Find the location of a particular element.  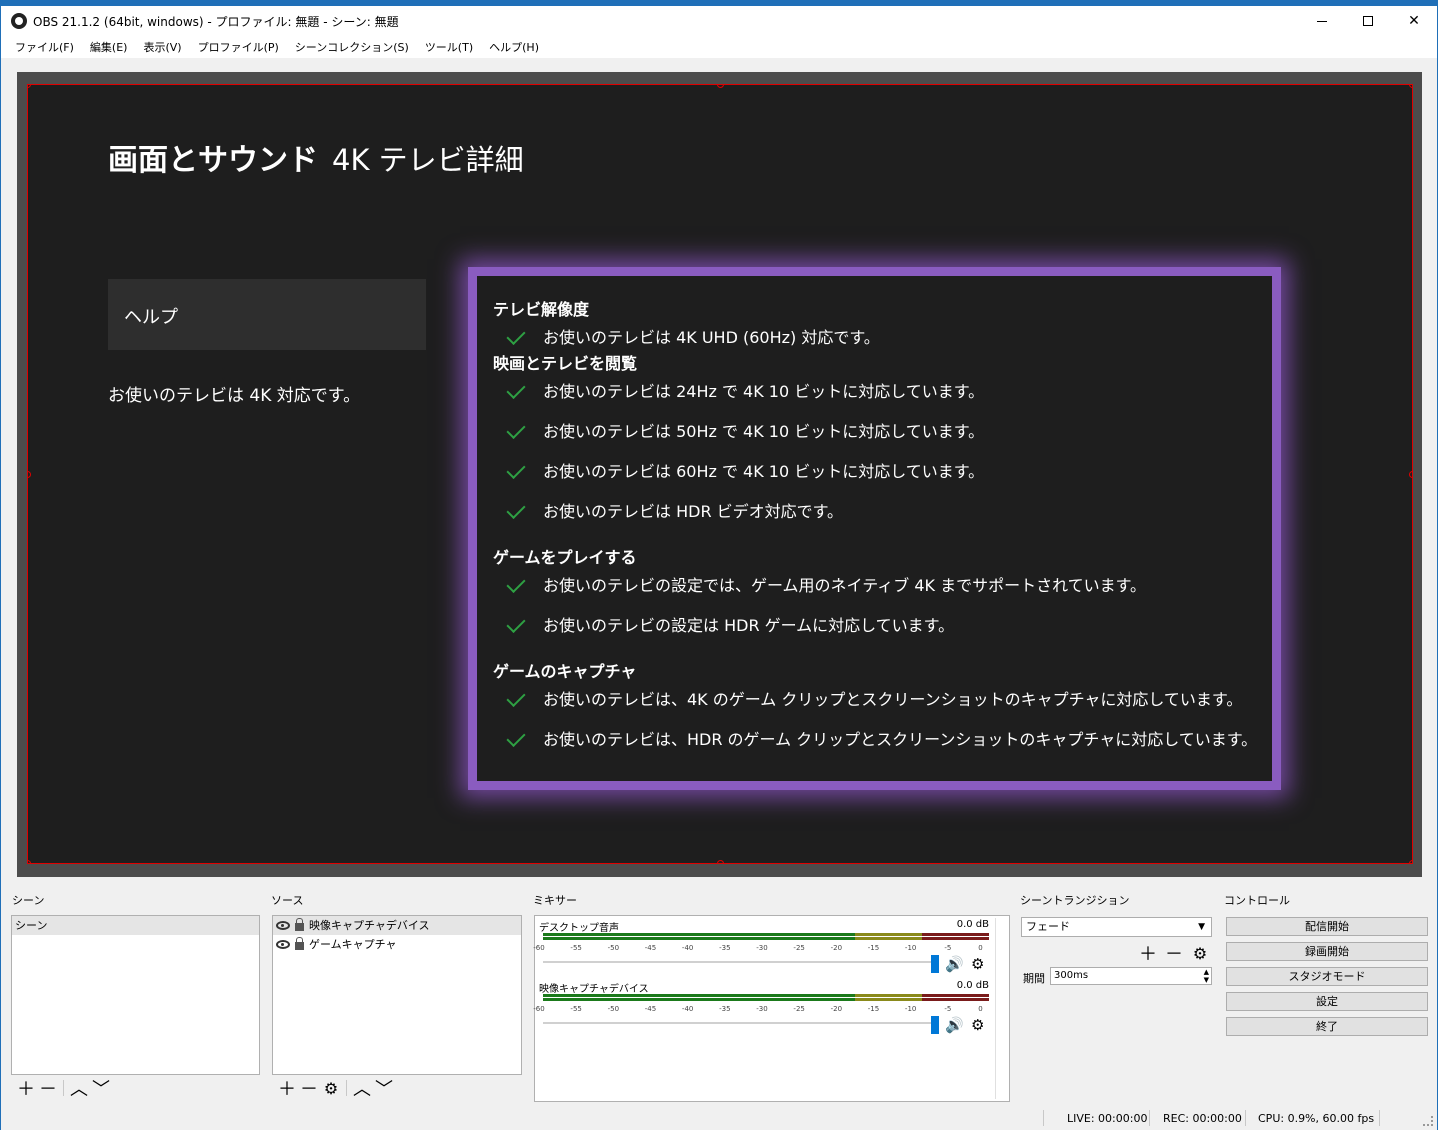

menu-edit: 編集(E) is located at coordinates (109, 47).